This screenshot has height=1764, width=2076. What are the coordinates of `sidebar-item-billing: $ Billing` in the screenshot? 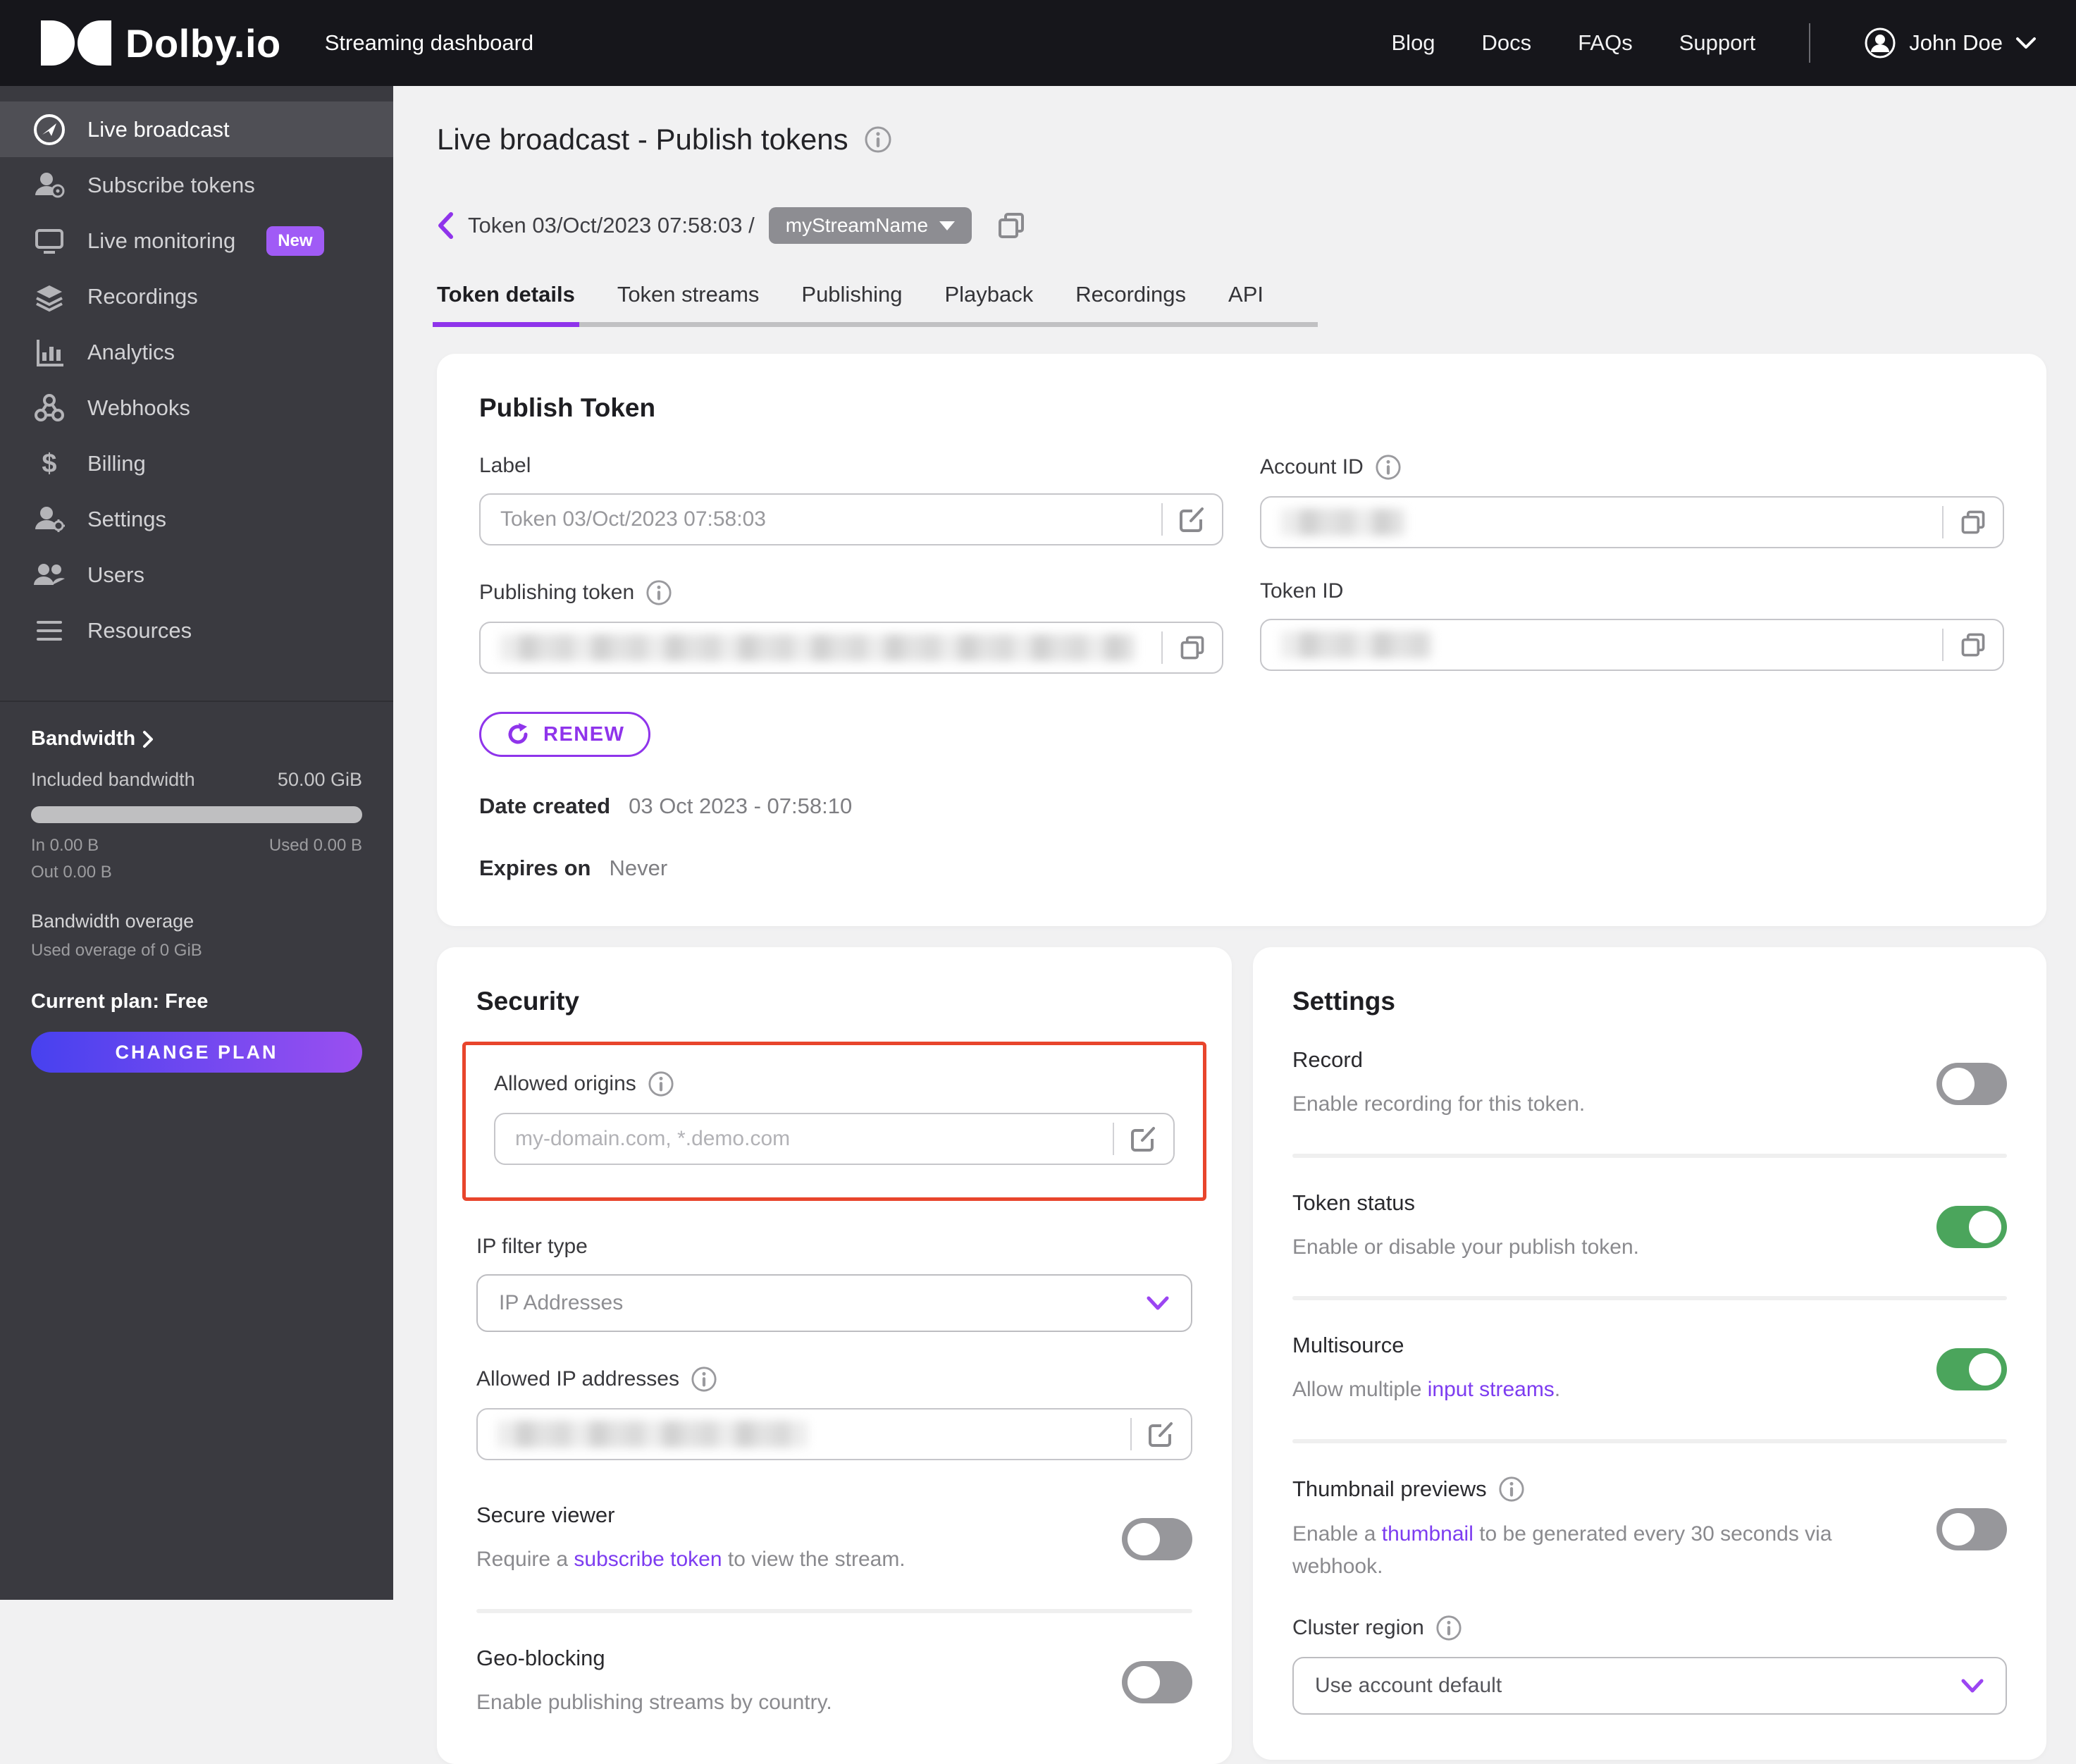 It's located at (196, 463).